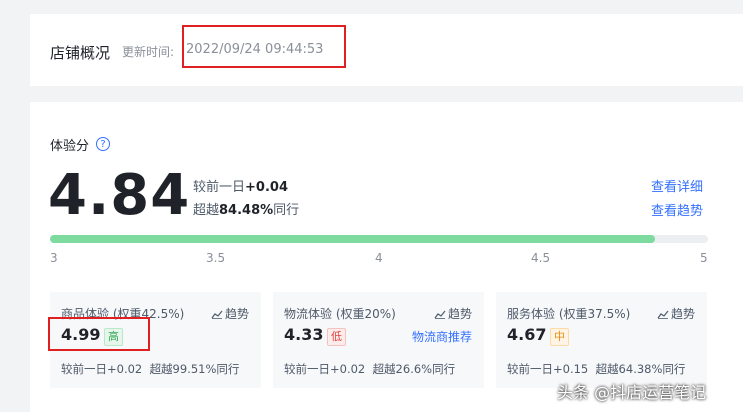 The width and height of the screenshot is (743, 412). I want to click on progress-tick: 5, so click(704, 258).